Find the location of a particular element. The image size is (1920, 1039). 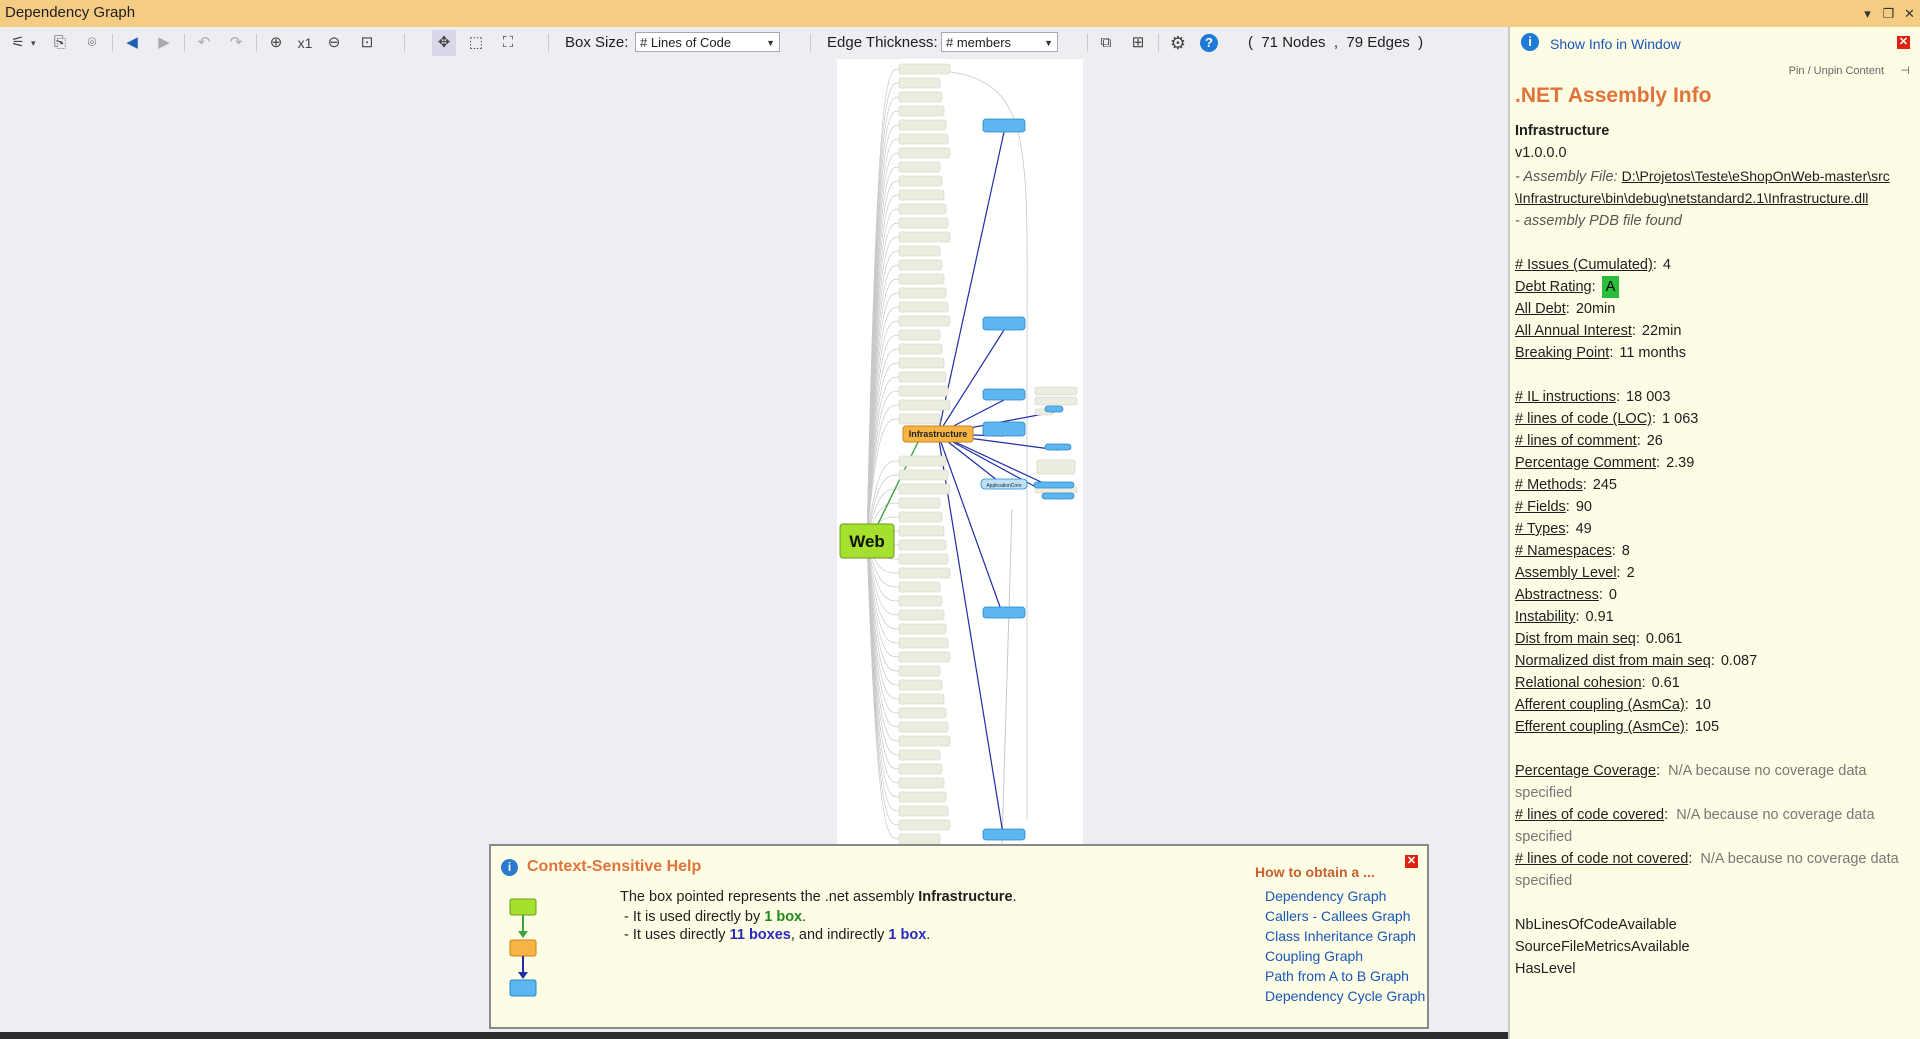

layout-icon: ⚟ is located at coordinates (18, 43).